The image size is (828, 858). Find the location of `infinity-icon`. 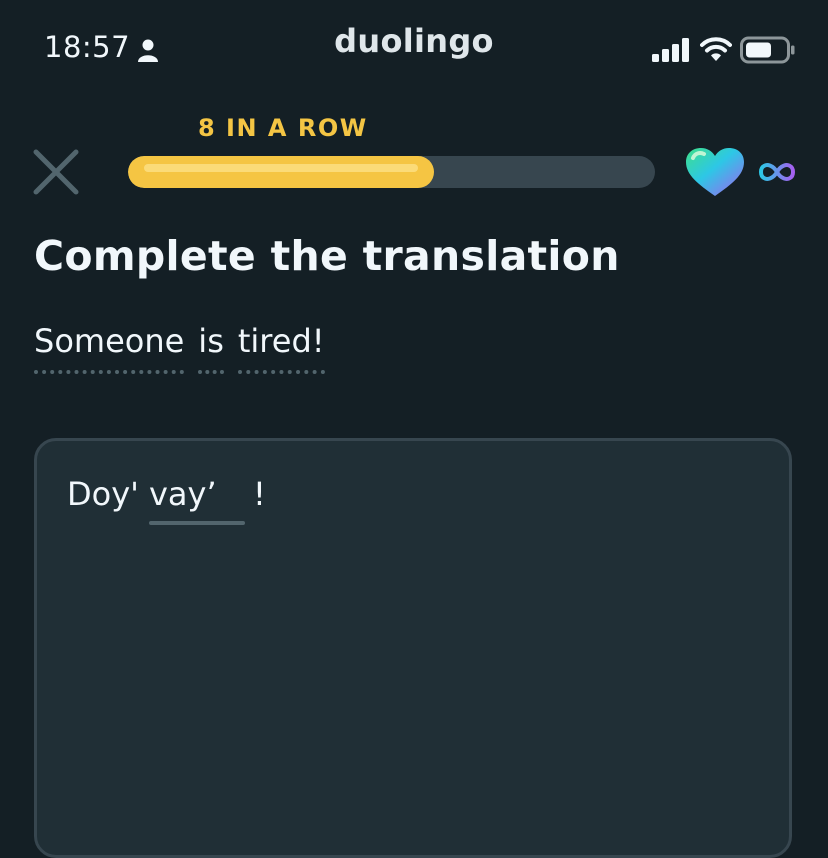

infinity-icon is located at coordinates (777, 172).